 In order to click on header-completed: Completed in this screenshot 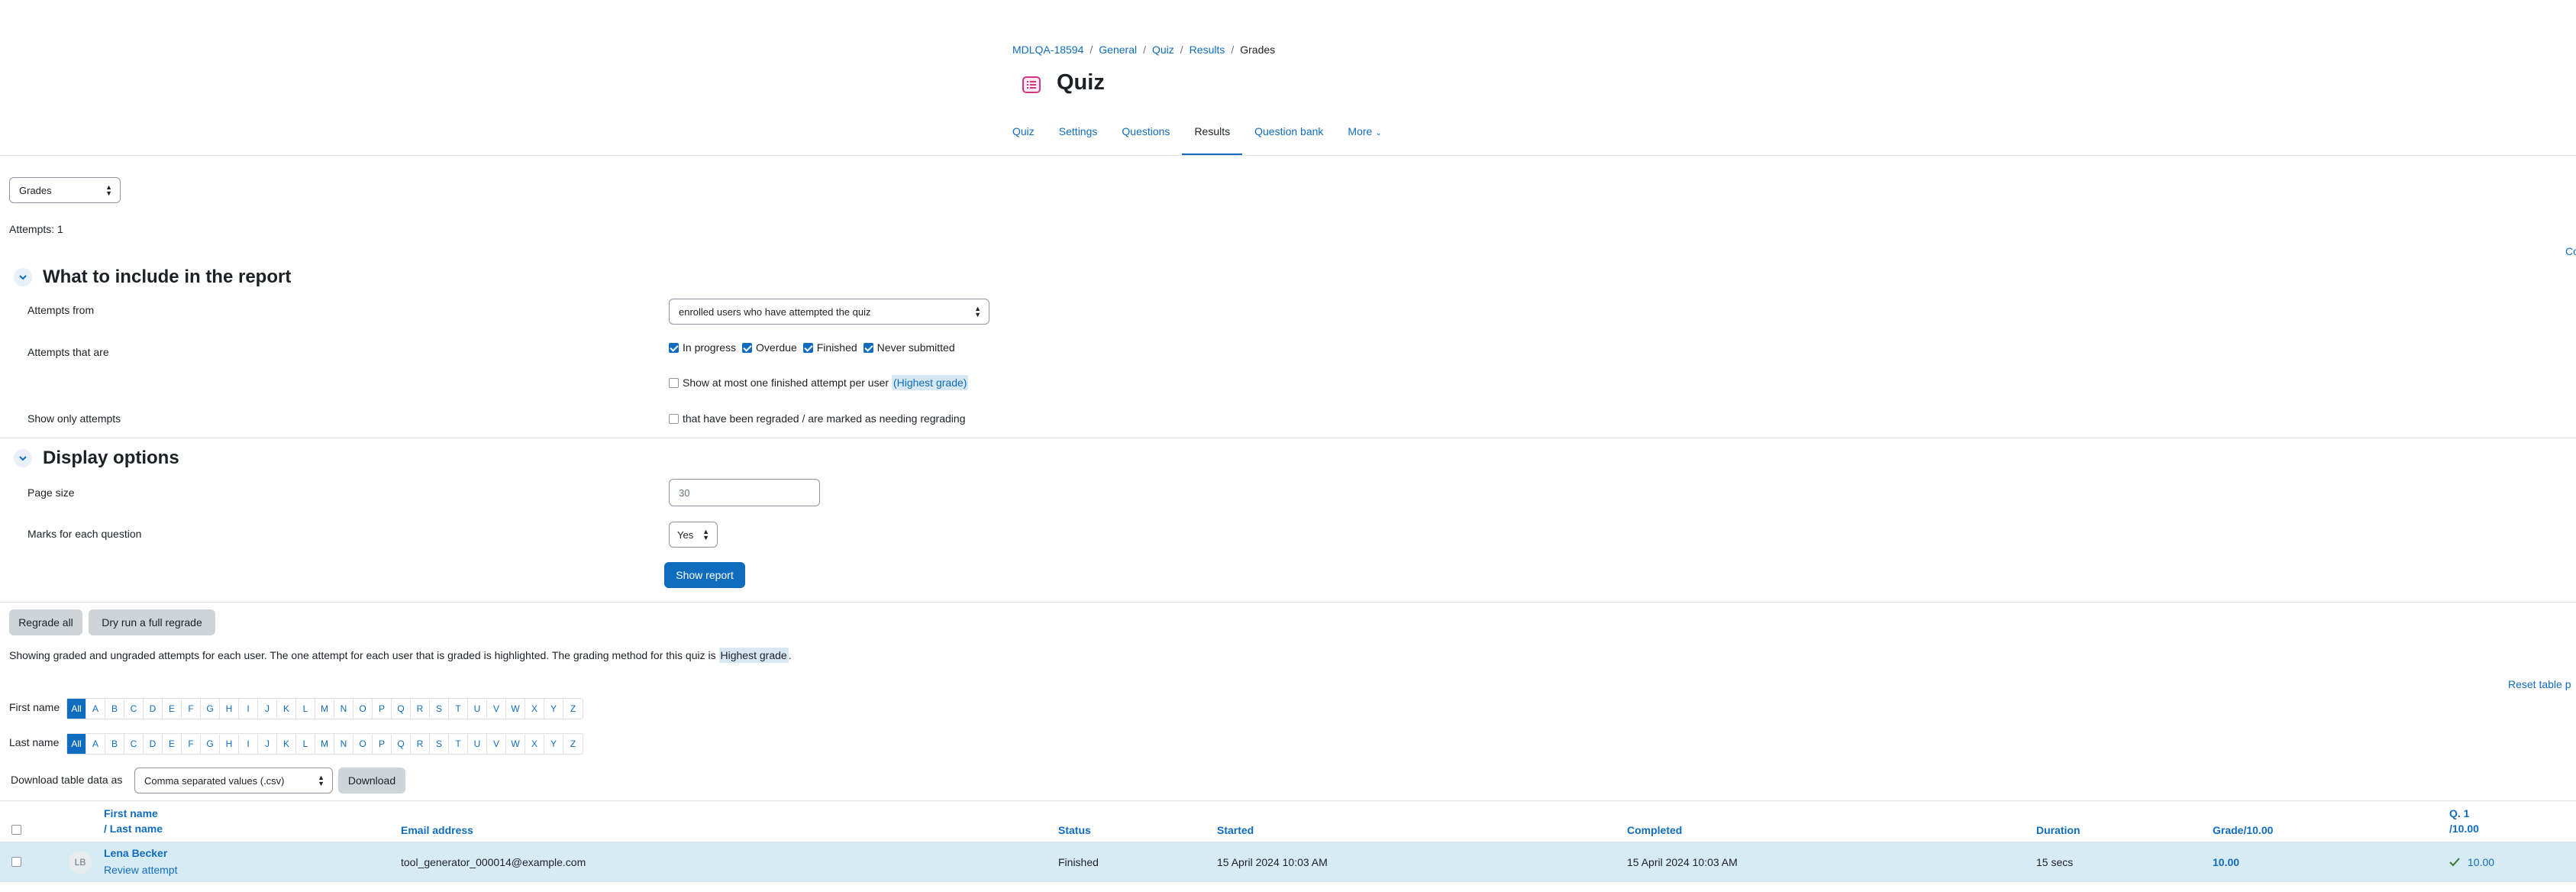, I will do `click(1654, 830)`.